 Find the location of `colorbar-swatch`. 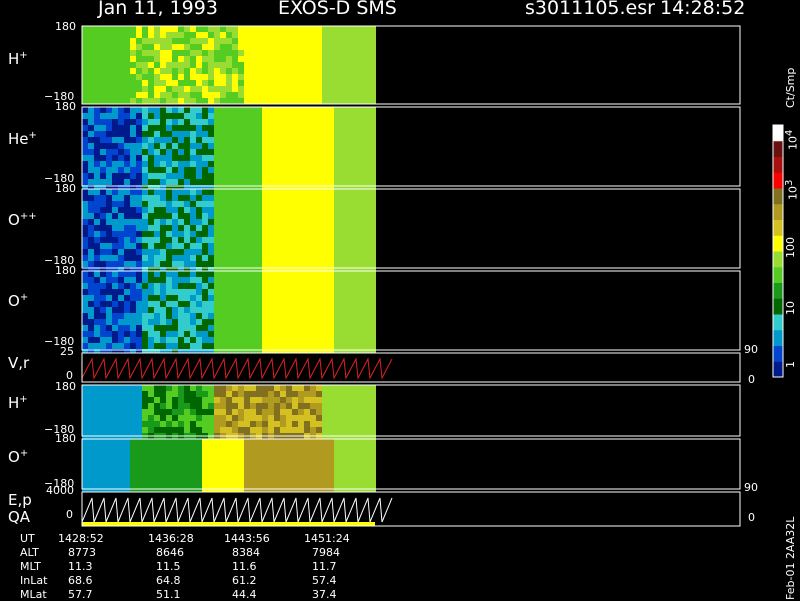

colorbar-swatch is located at coordinates (778, 290).